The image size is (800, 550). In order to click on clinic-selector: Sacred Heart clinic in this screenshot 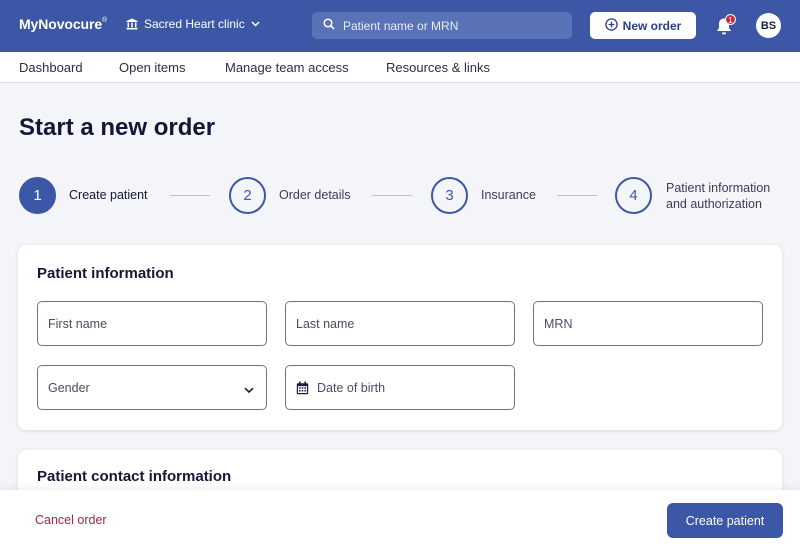, I will do `click(193, 24)`.